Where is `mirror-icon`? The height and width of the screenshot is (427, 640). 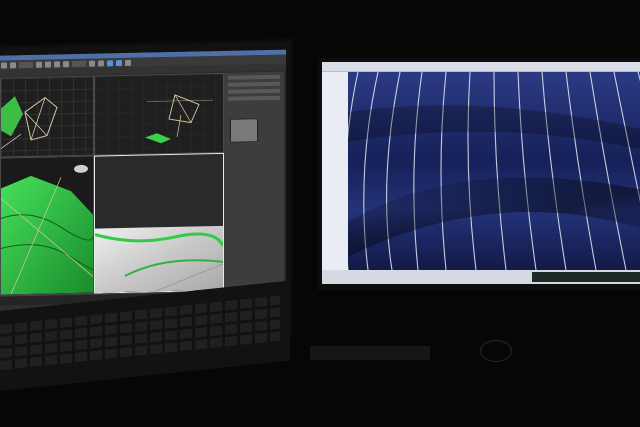 mirror-icon is located at coordinates (101, 63).